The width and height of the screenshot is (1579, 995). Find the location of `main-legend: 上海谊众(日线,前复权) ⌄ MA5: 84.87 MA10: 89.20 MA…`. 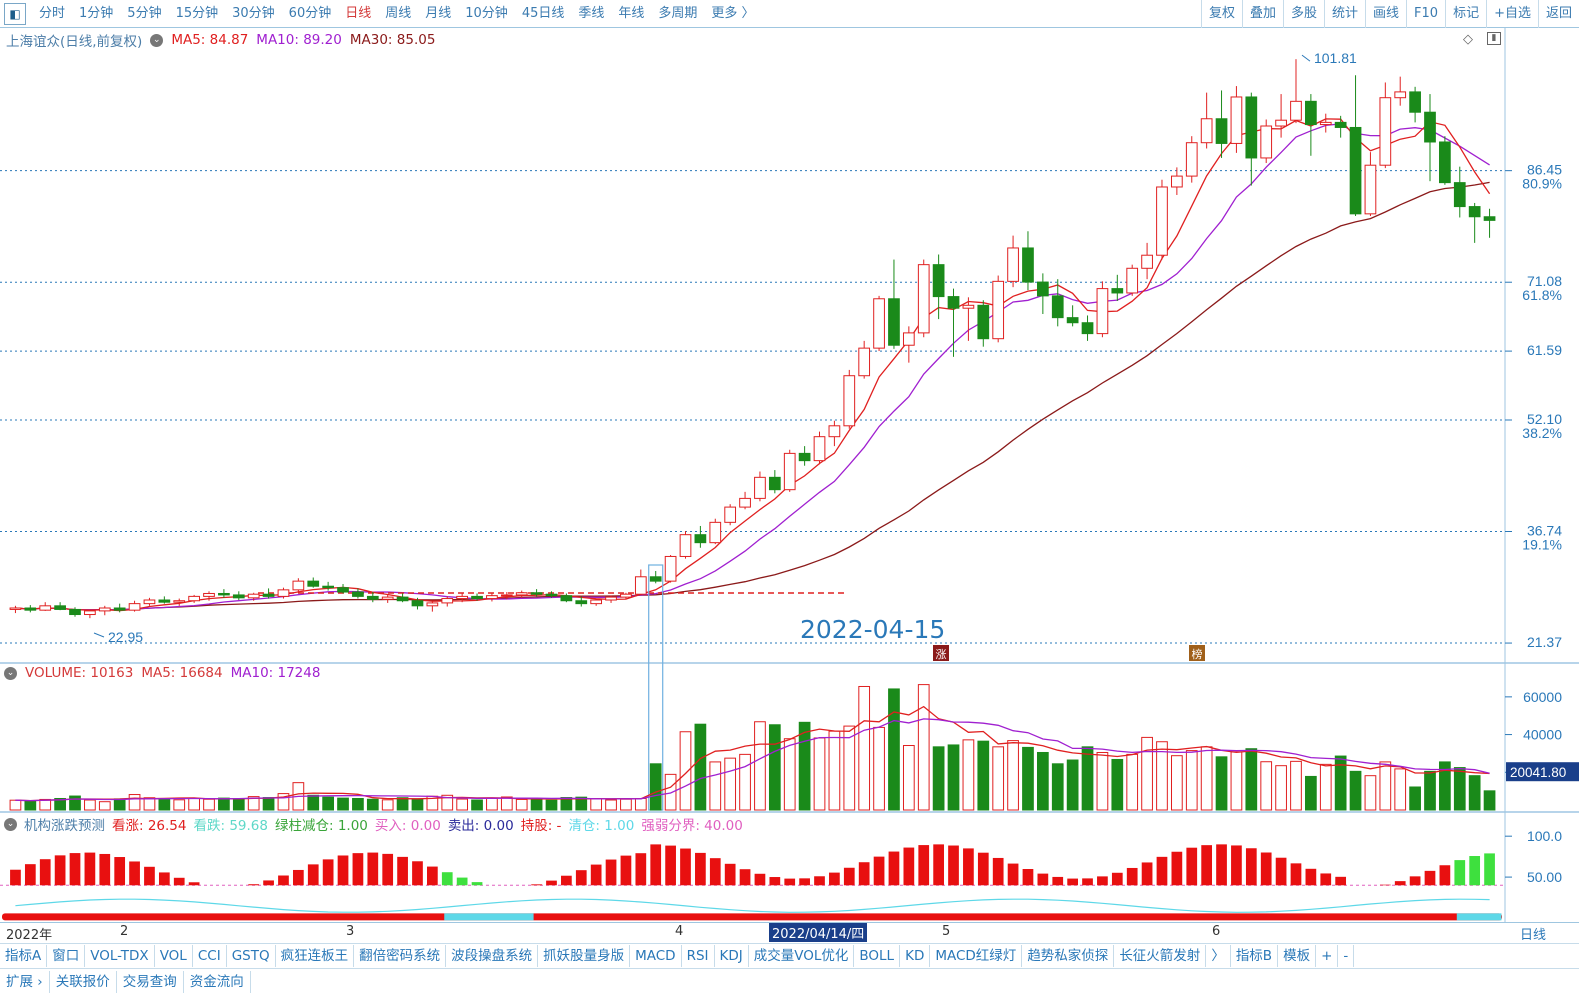

main-legend: 上海谊众(日线,前复权) ⌄ MA5: 84.87 MA10: 89.20 MA… is located at coordinates (220, 40).